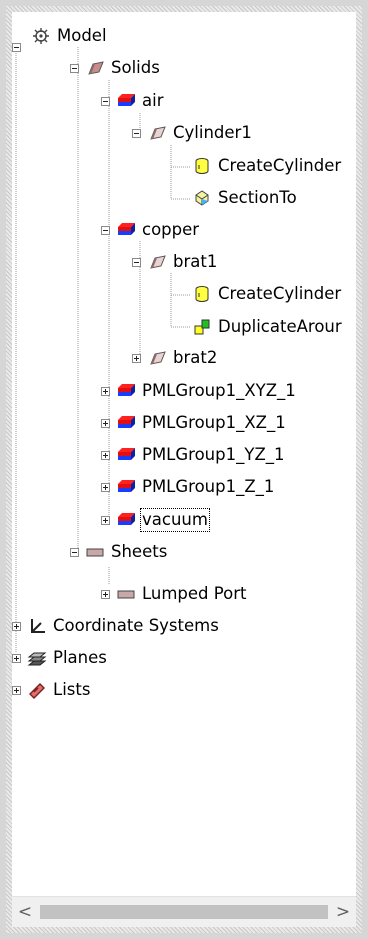 This screenshot has width=368, height=939. What do you see at coordinates (214, 422) in the screenshot?
I see `tree-label: PMLGroup1_XZ_1` at bounding box center [214, 422].